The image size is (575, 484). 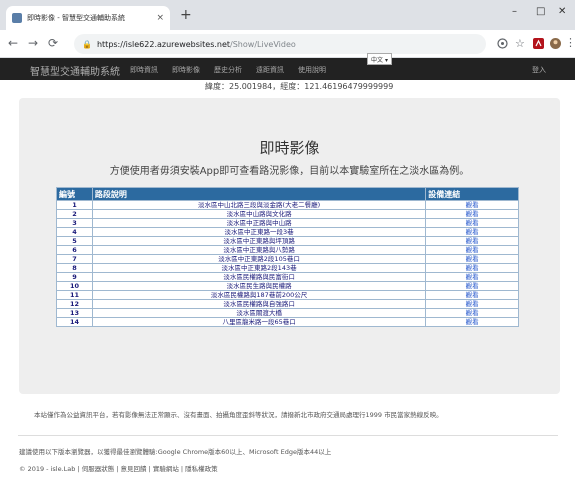 I want to click on new-tab-button: +, so click(x=186, y=15).